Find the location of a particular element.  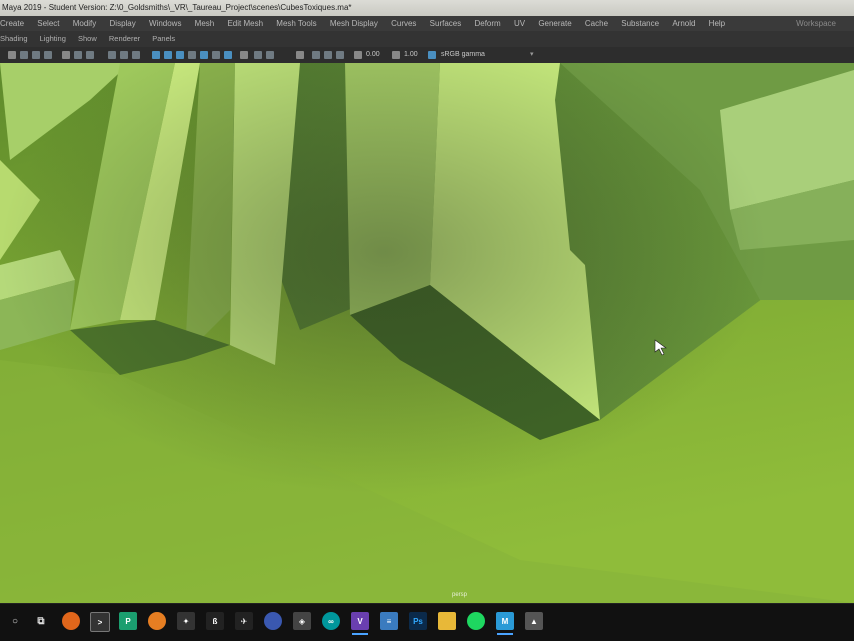

git-icon: ß is located at coordinates (215, 621).